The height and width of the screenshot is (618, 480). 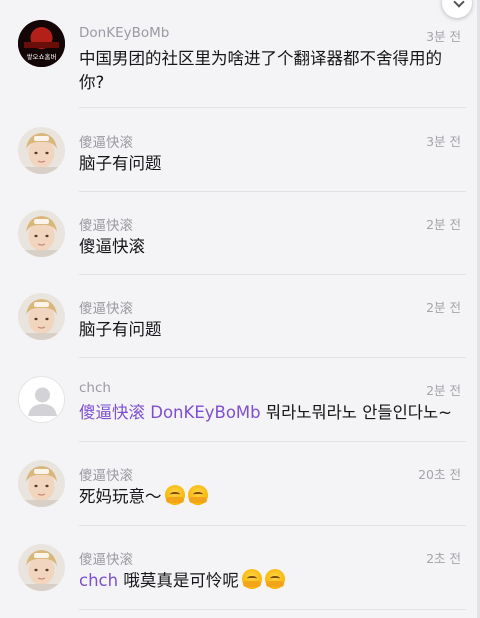 What do you see at coordinates (439, 474) in the screenshot?
I see `timestamp: 20초 전` at bounding box center [439, 474].